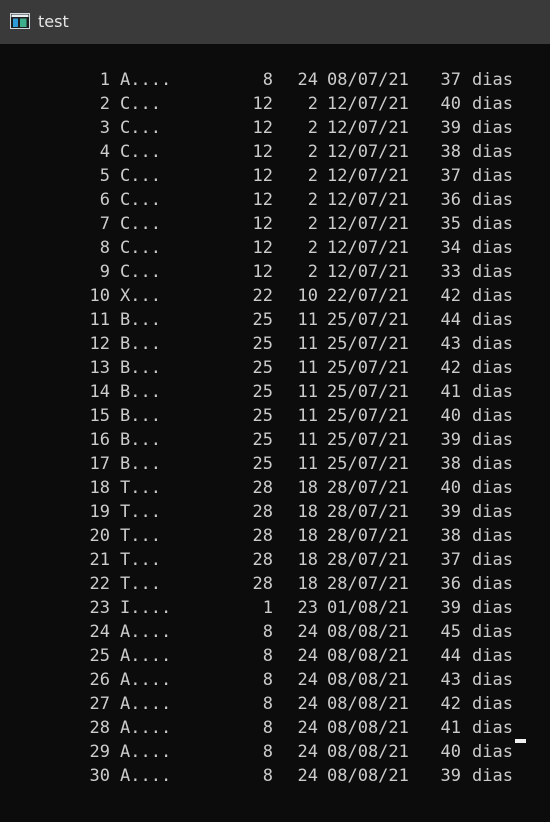  What do you see at coordinates (275, 200) in the screenshot?
I see `console-line: 6 C... 12 2 12/07/21 36 dias` at bounding box center [275, 200].